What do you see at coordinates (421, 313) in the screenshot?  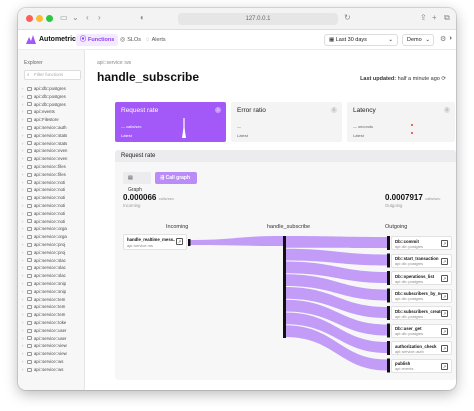 I see `outgoing-node: Db::subscribers_create api::db::postgres ↗` at bounding box center [421, 313].